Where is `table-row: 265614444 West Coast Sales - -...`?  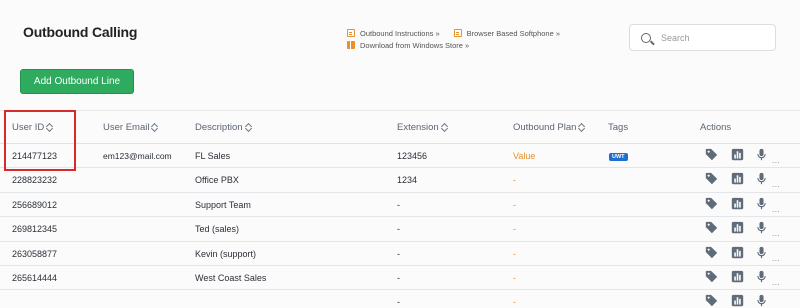 table-row: 265614444 West Coast Sales - -... is located at coordinates (400, 278).